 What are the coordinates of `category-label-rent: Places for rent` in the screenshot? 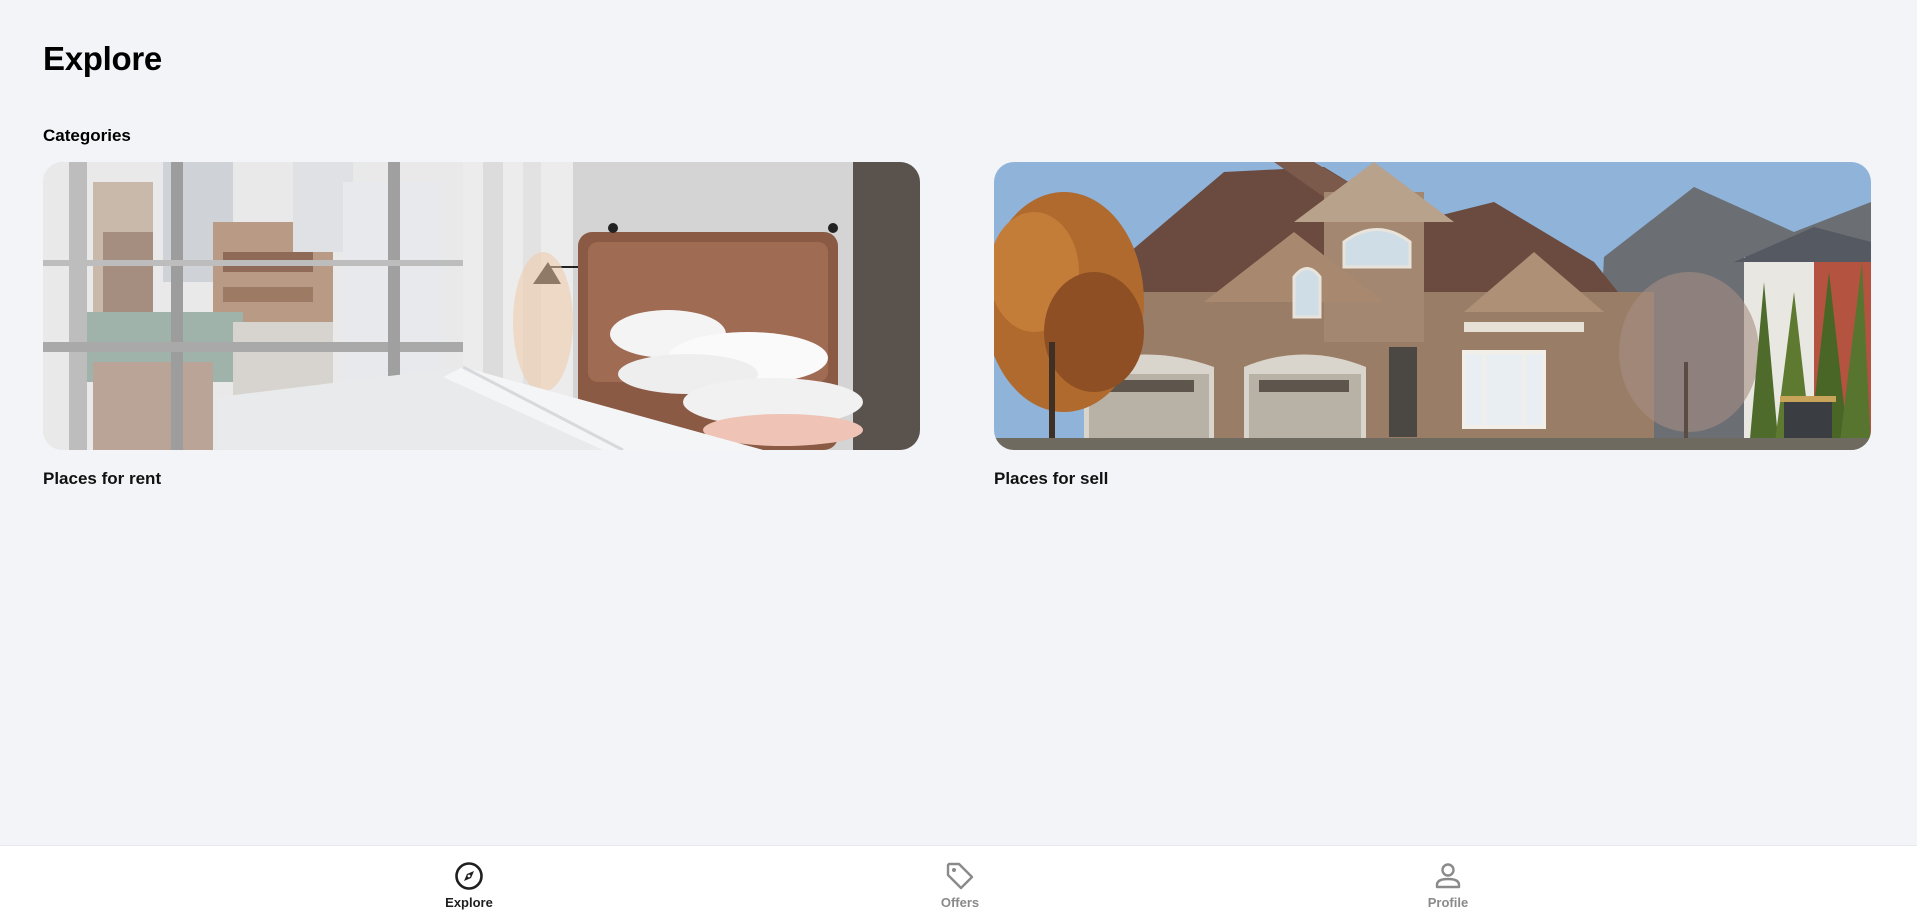 It's located at (102, 478).